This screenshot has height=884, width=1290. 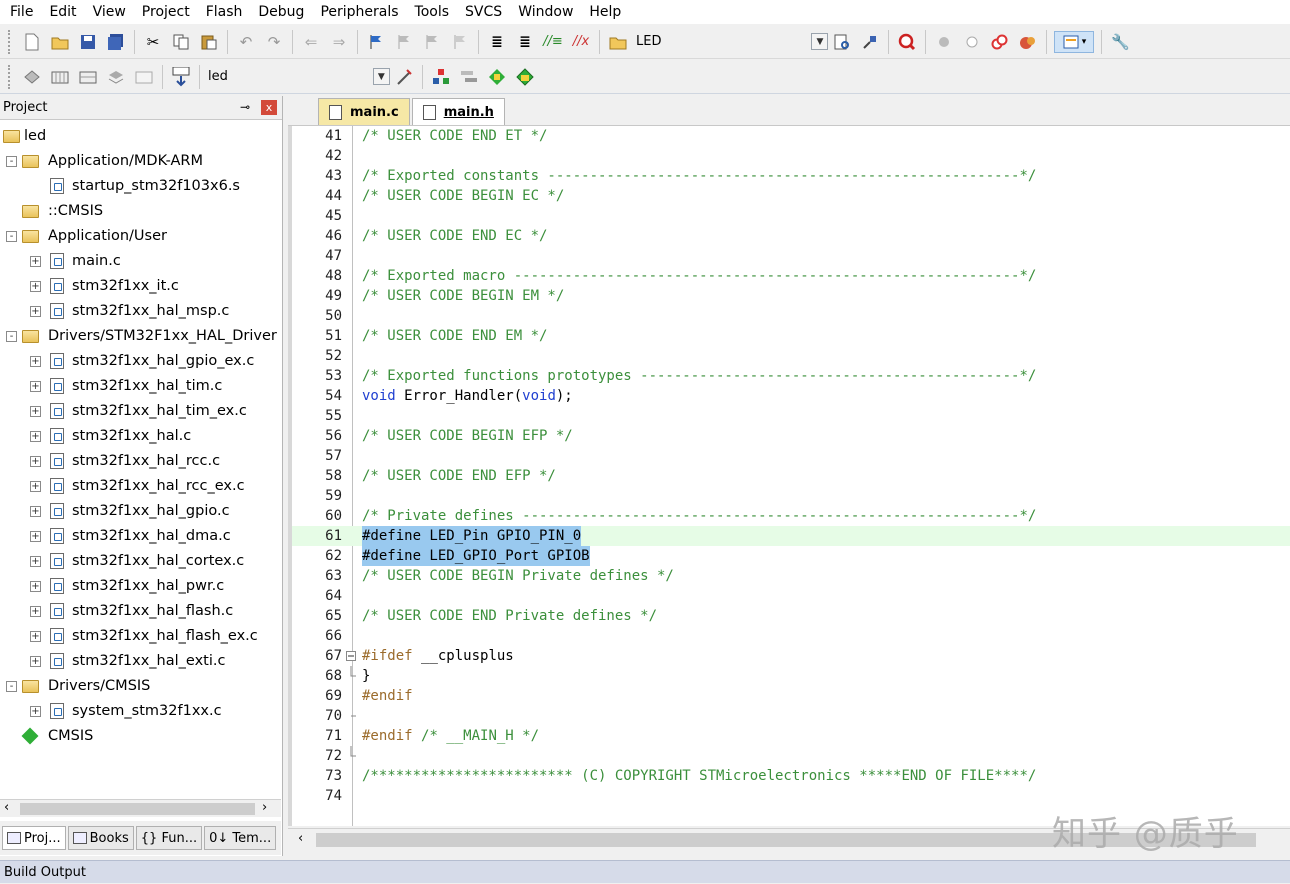 I want to click on code-line: 69 #endif, so click(x=791, y=696).